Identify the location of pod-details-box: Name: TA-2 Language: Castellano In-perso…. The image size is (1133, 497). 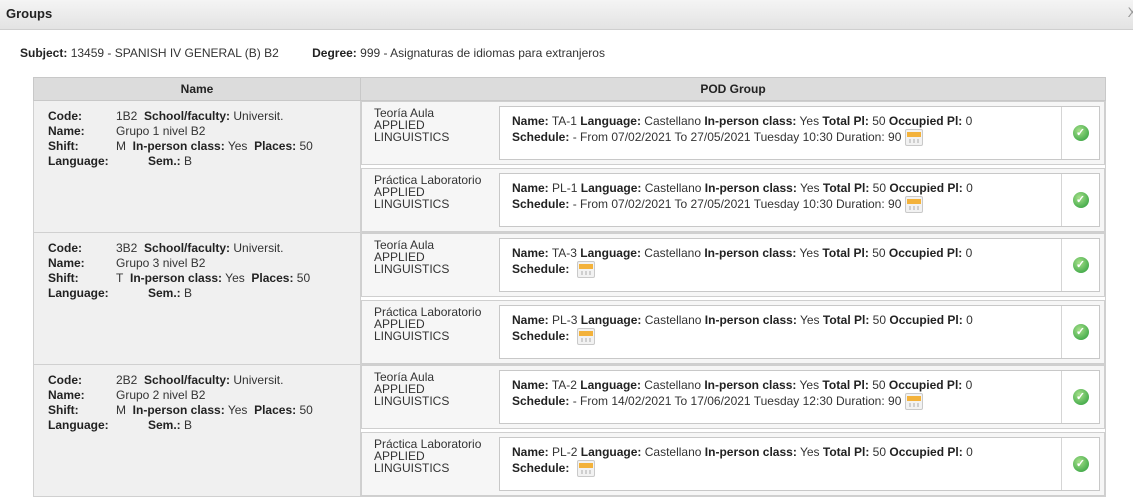
(799, 397).